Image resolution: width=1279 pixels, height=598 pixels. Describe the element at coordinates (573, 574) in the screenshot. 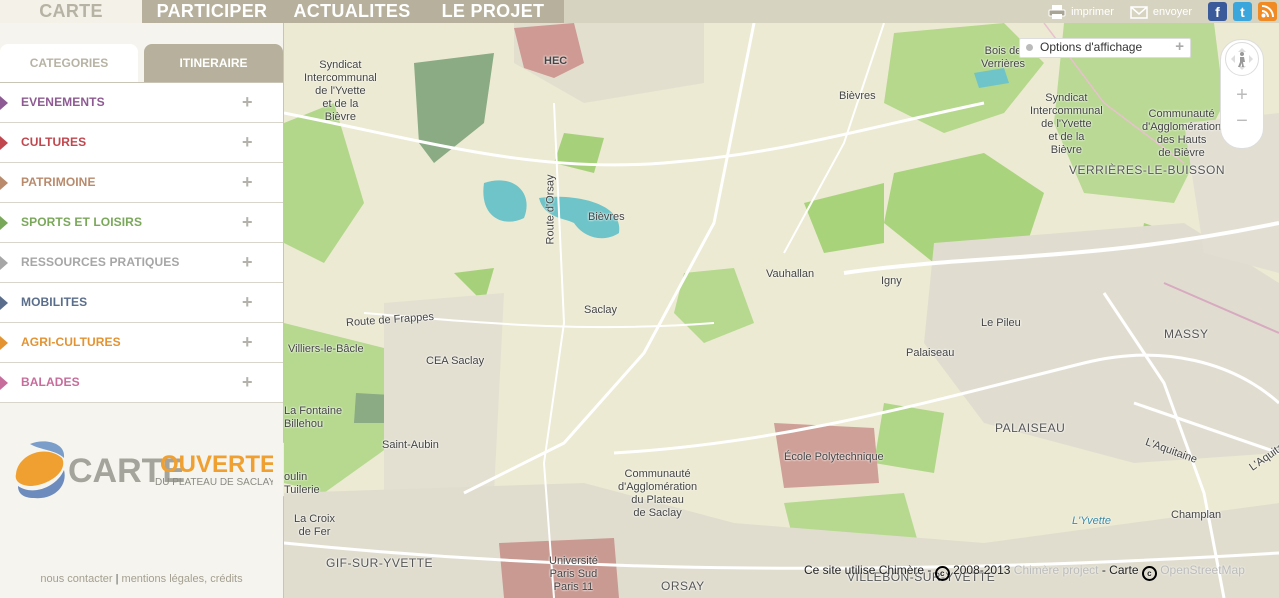

I see `place-universite-paris-sud: Université Paris Sud Paris 11` at that location.